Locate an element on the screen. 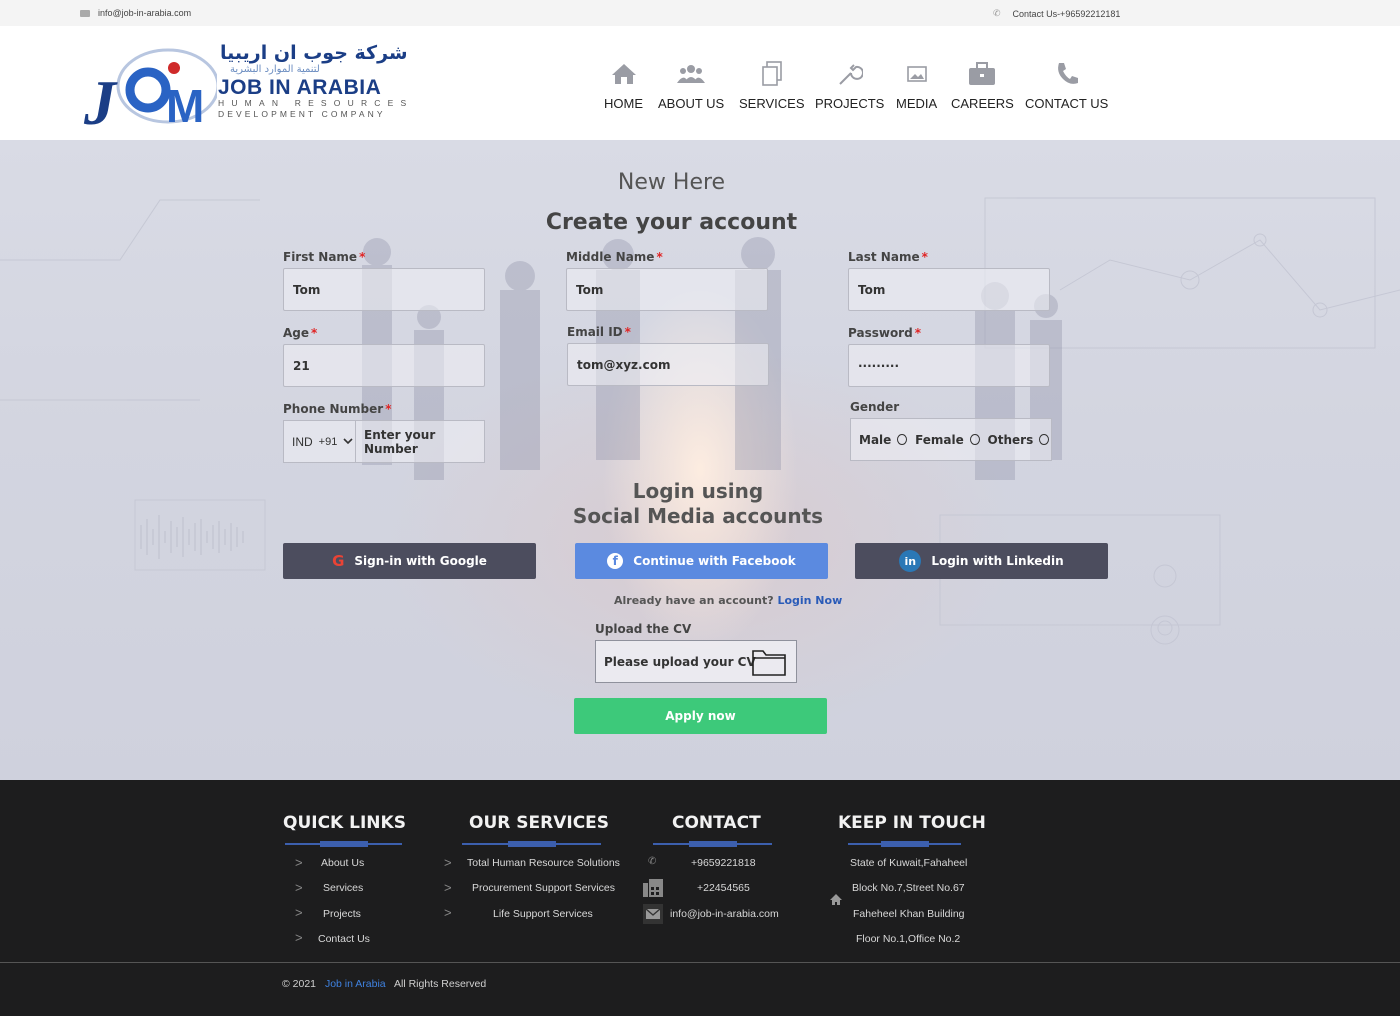  facebook-signin-label: Continue with Facebook is located at coordinates (714, 561).